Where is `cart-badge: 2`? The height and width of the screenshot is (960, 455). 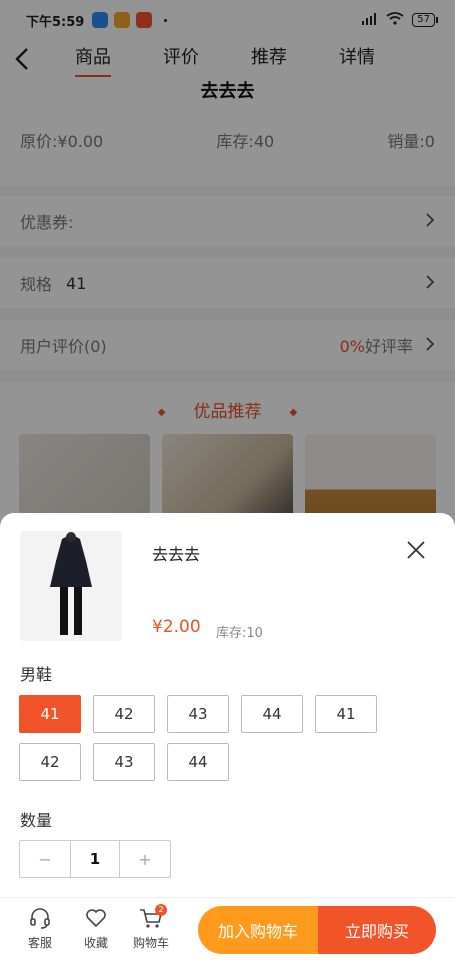 cart-badge: 2 is located at coordinates (161, 910).